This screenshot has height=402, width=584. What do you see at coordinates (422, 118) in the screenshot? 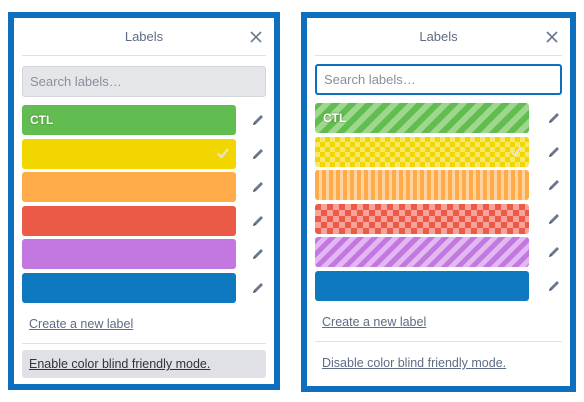
I see `label-swatch-green-striped: CTL` at bounding box center [422, 118].